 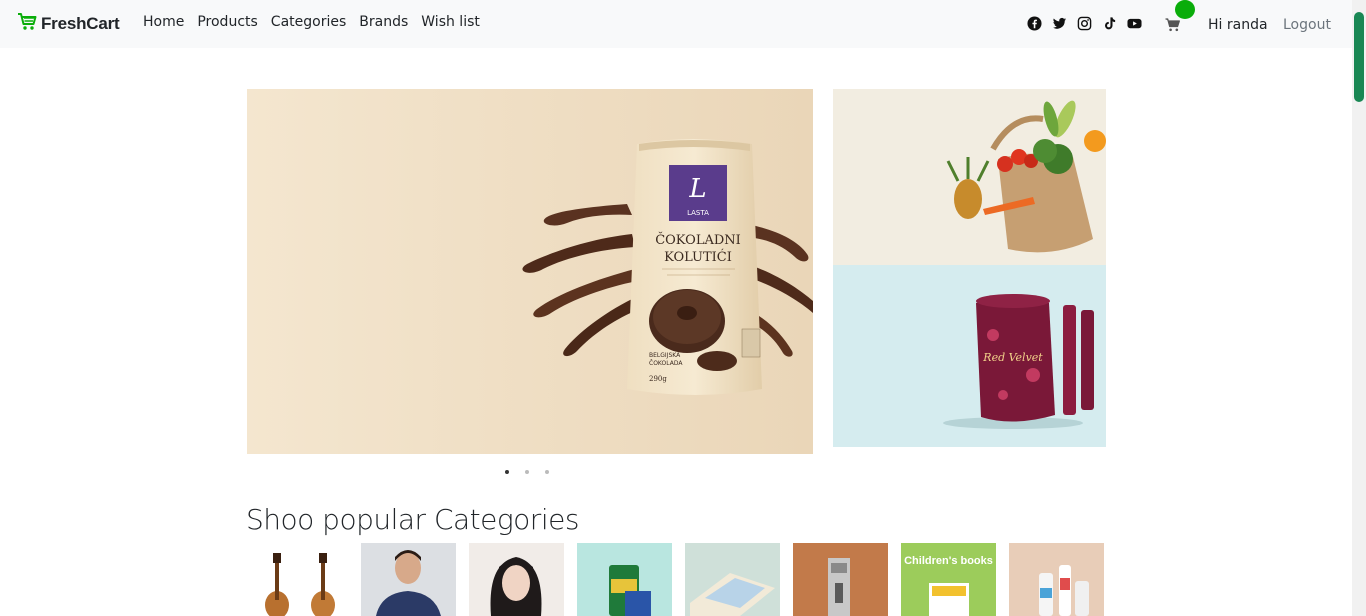 I want to click on scrollbar-thumb, so click(x=1359, y=57).